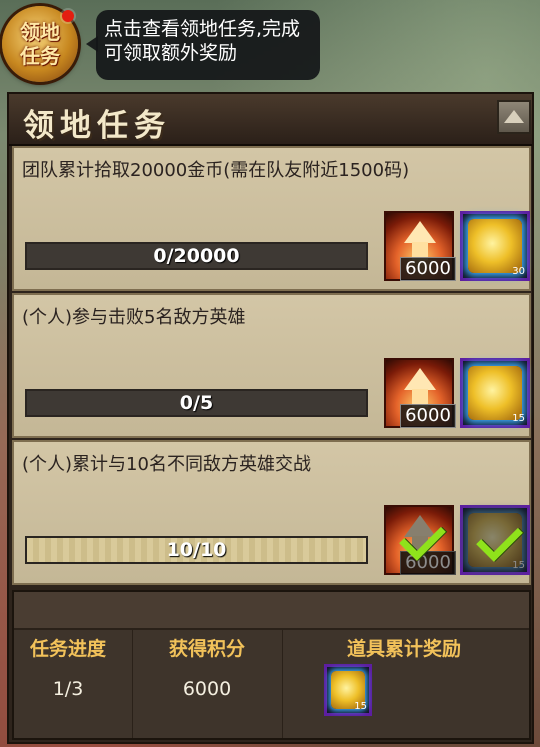  What do you see at coordinates (68, 689) in the screenshot?
I see `progress-value: 1/3` at bounding box center [68, 689].